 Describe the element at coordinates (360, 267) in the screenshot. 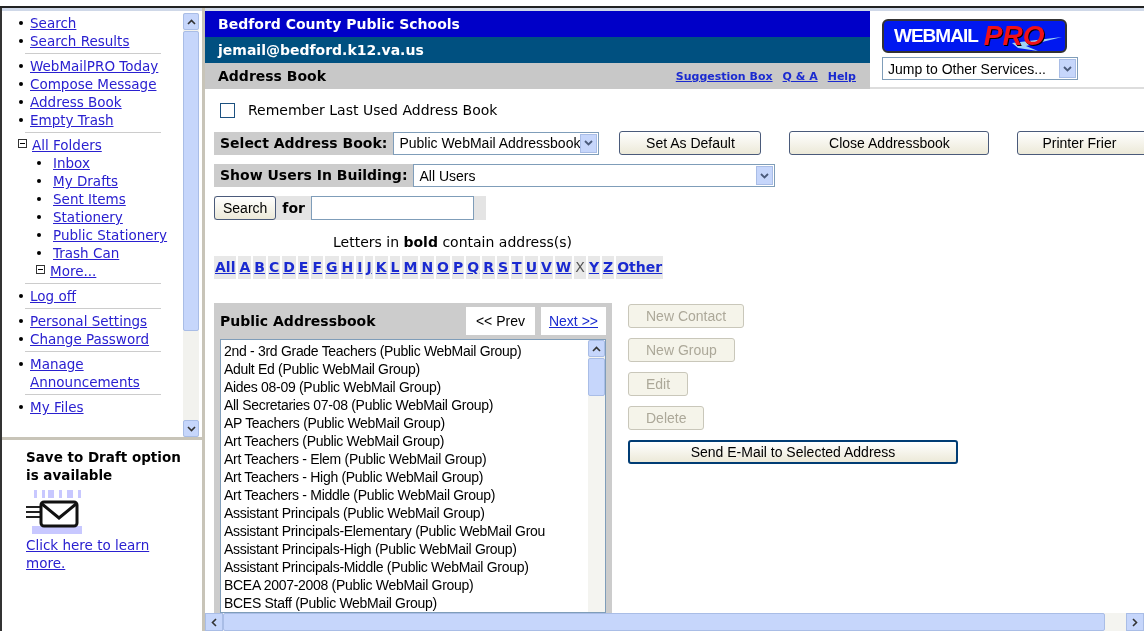

I see `letter-link: I` at that location.